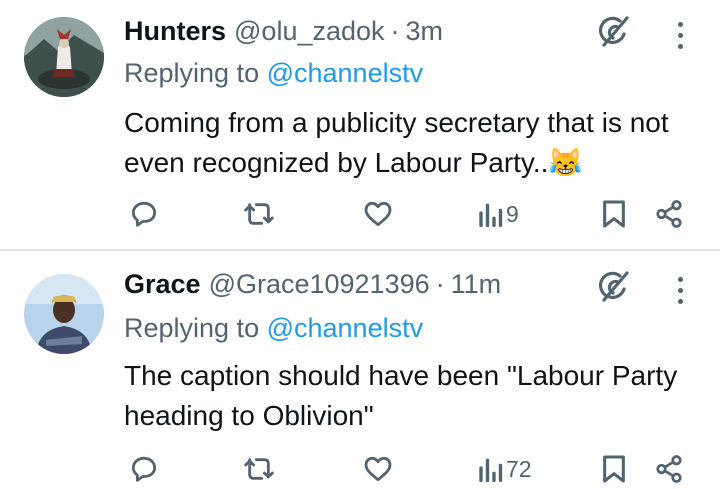 Image resolution: width=720 pixels, height=489 pixels. What do you see at coordinates (476, 284) in the screenshot?
I see `timestamp: 11m` at bounding box center [476, 284].